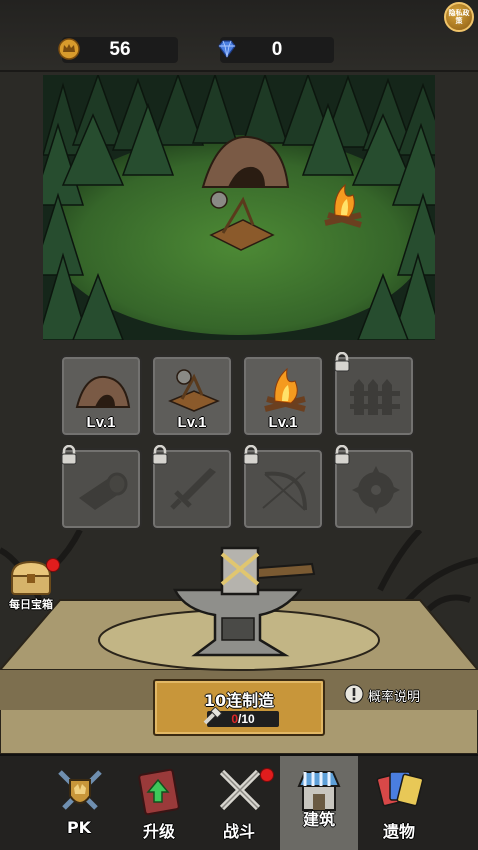 The image size is (478, 850). I want to click on daily-chest-label: 每日宝箱, so click(31, 604).